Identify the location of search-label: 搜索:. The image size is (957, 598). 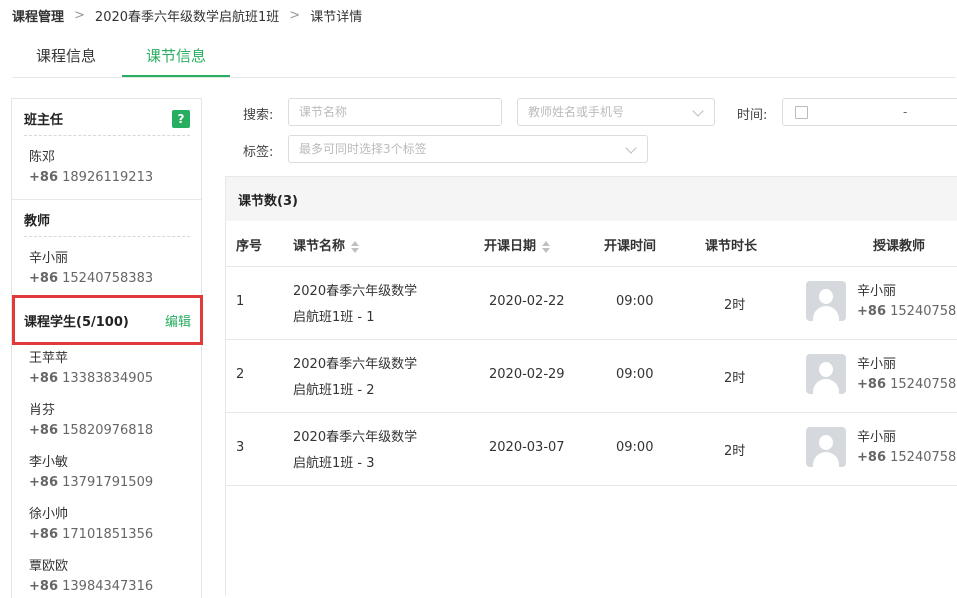
(258, 115).